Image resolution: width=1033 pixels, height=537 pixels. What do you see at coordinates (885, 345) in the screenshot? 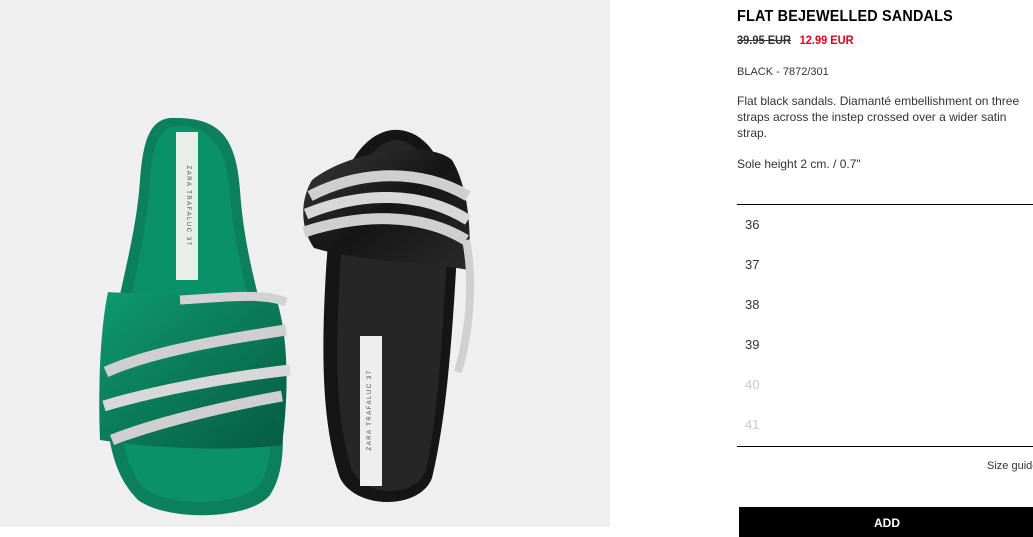
I see `size-option-39: 39` at bounding box center [885, 345].